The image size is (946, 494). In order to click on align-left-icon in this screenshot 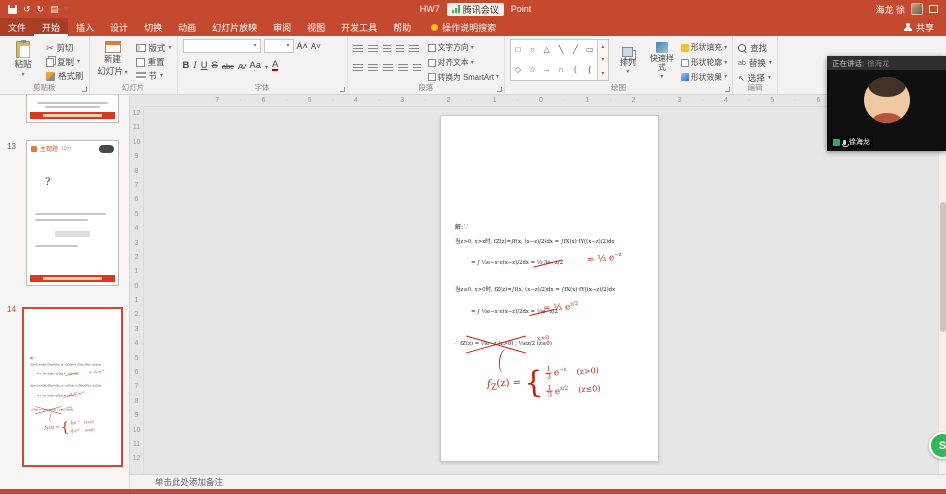, I will do `click(357, 68)`.